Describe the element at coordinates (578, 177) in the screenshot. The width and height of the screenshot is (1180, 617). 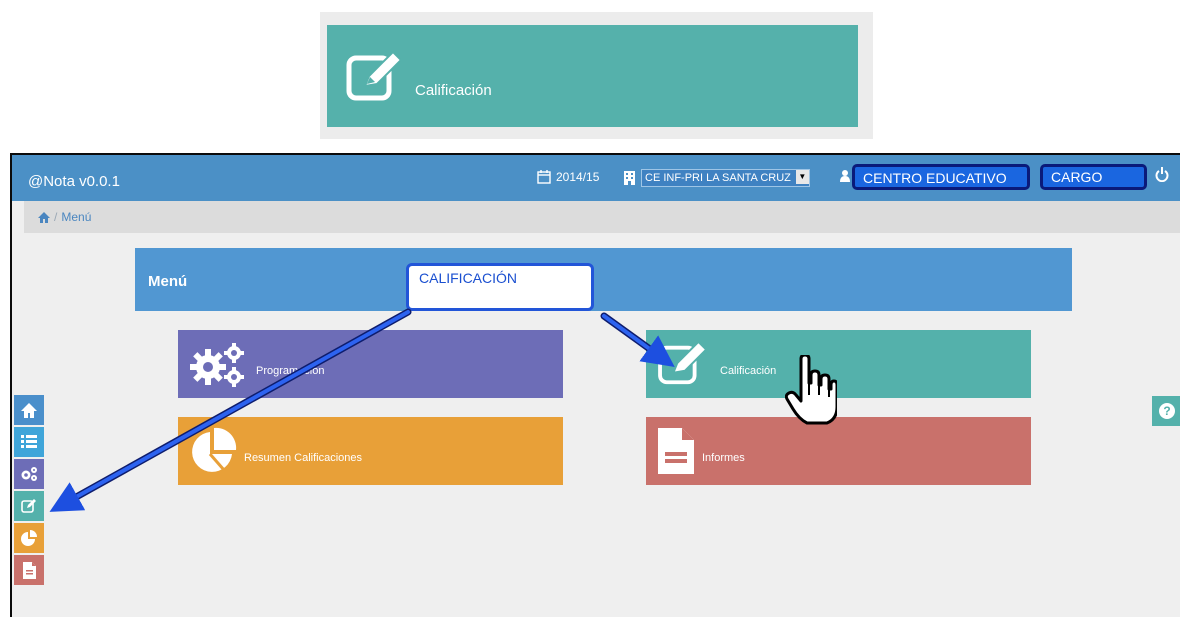
I see `school-year-label: 2014/15` at that location.